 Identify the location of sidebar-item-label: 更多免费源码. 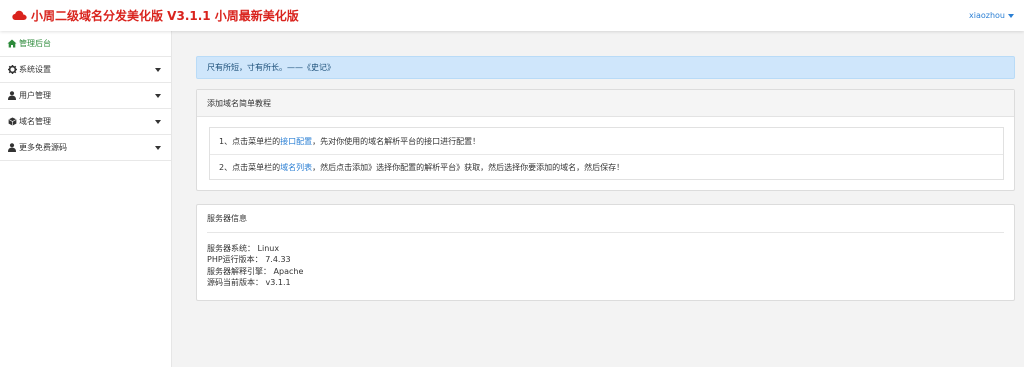
(43, 147).